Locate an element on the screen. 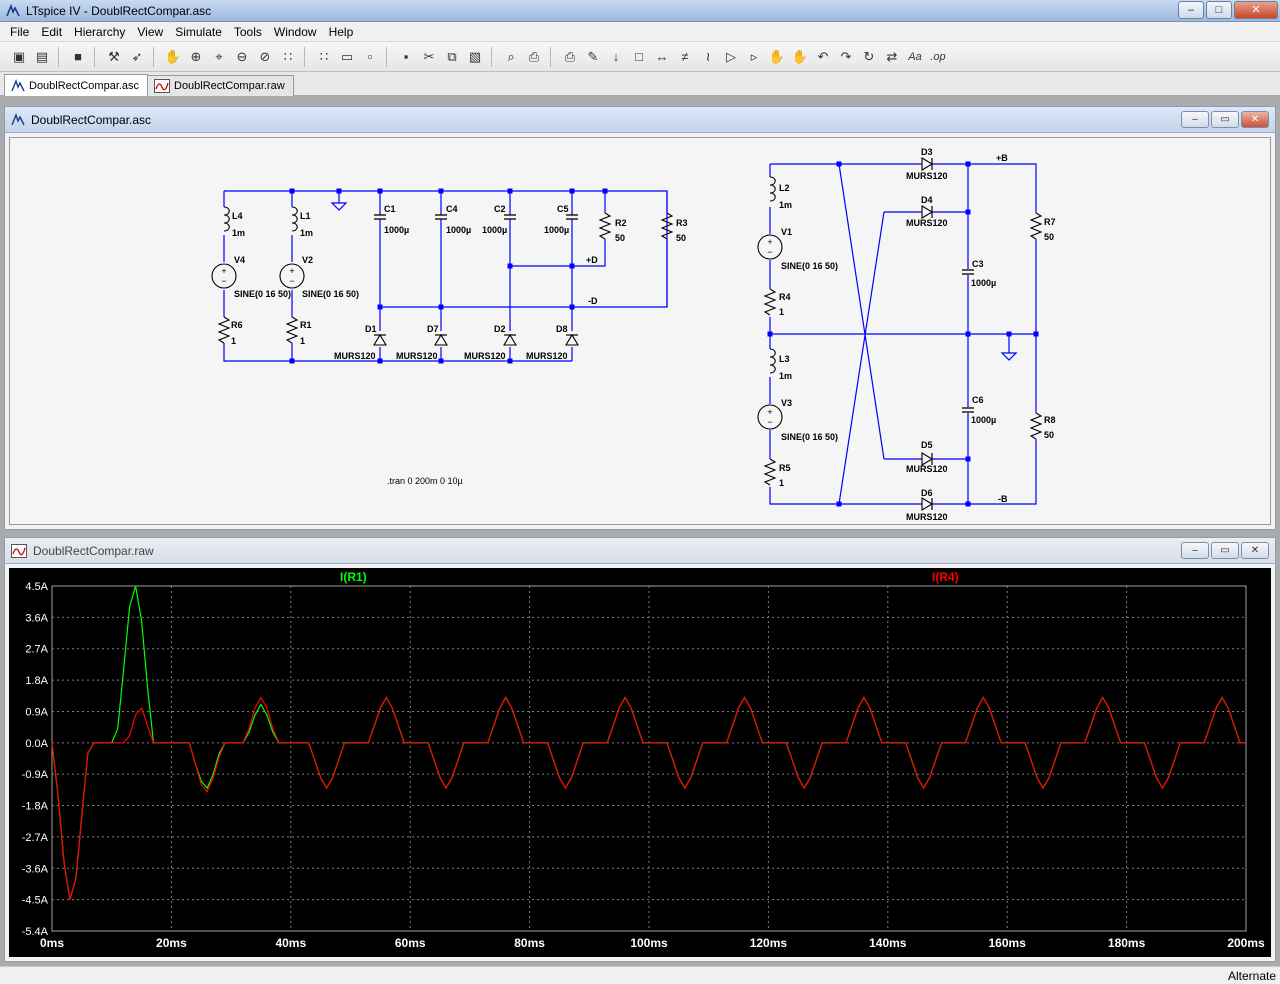 This screenshot has width=1280, height=984. label-right-D3: D3 is located at coordinates (927, 152).